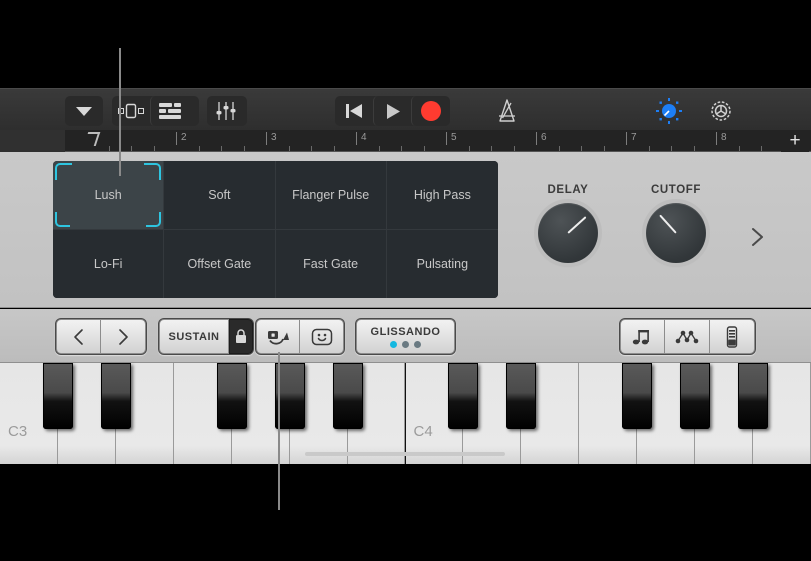 Image resolution: width=811 pixels, height=561 pixels. What do you see at coordinates (181, 138) in the screenshot?
I see `ruler-bar-number: 2` at bounding box center [181, 138].